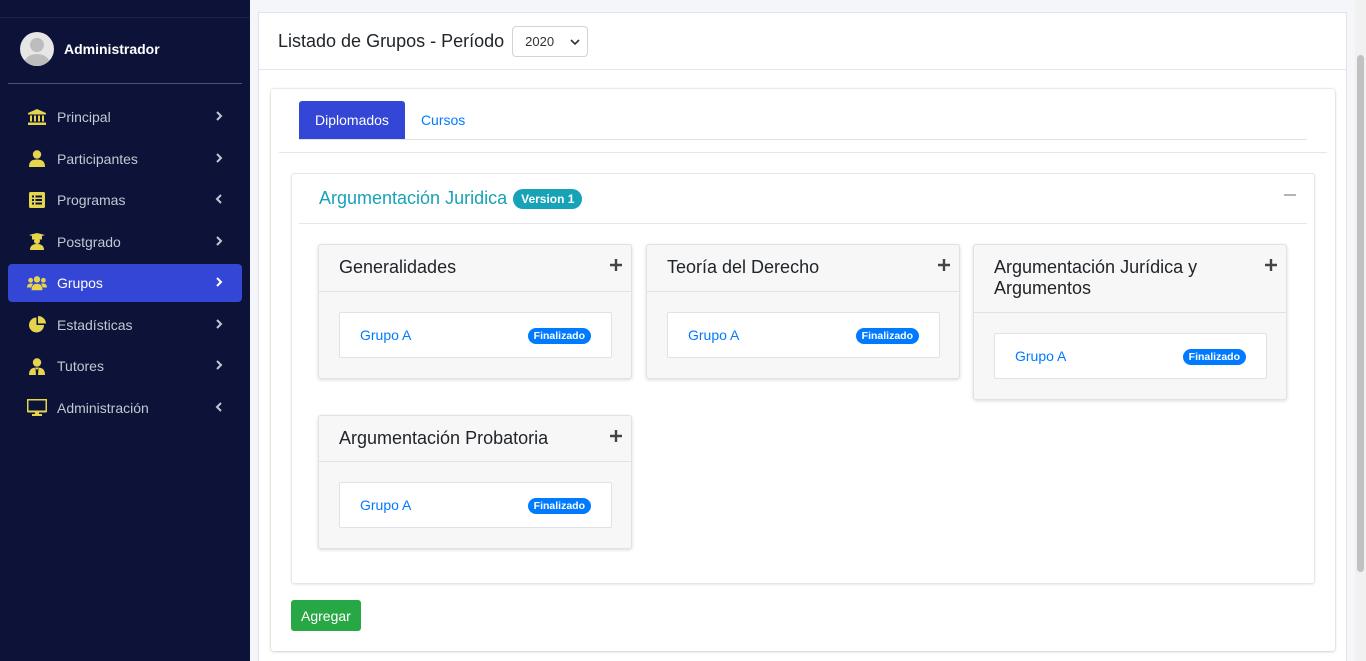 The width and height of the screenshot is (1366, 661). Describe the element at coordinates (413, 198) in the screenshot. I see `program-title: Argumentación Juridica` at that location.